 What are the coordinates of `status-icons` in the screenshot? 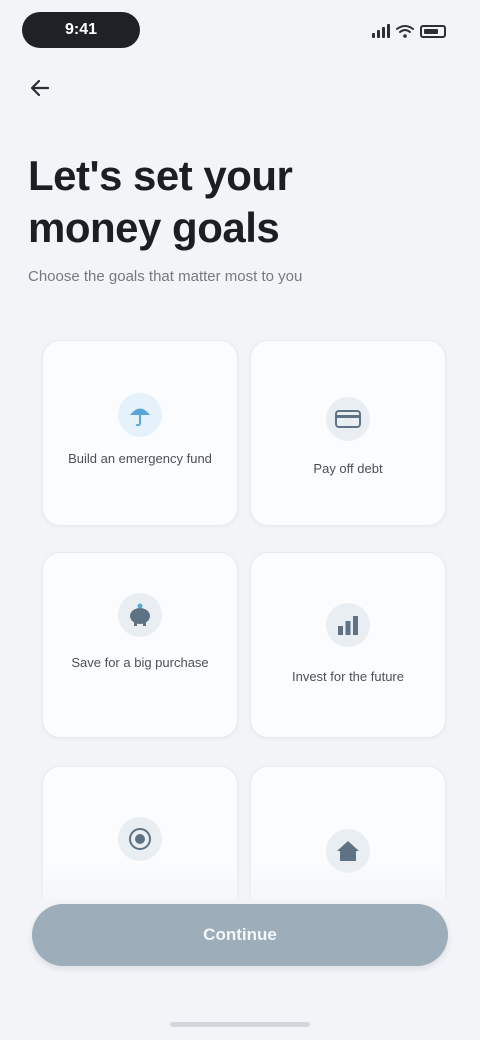 It's located at (409, 31).